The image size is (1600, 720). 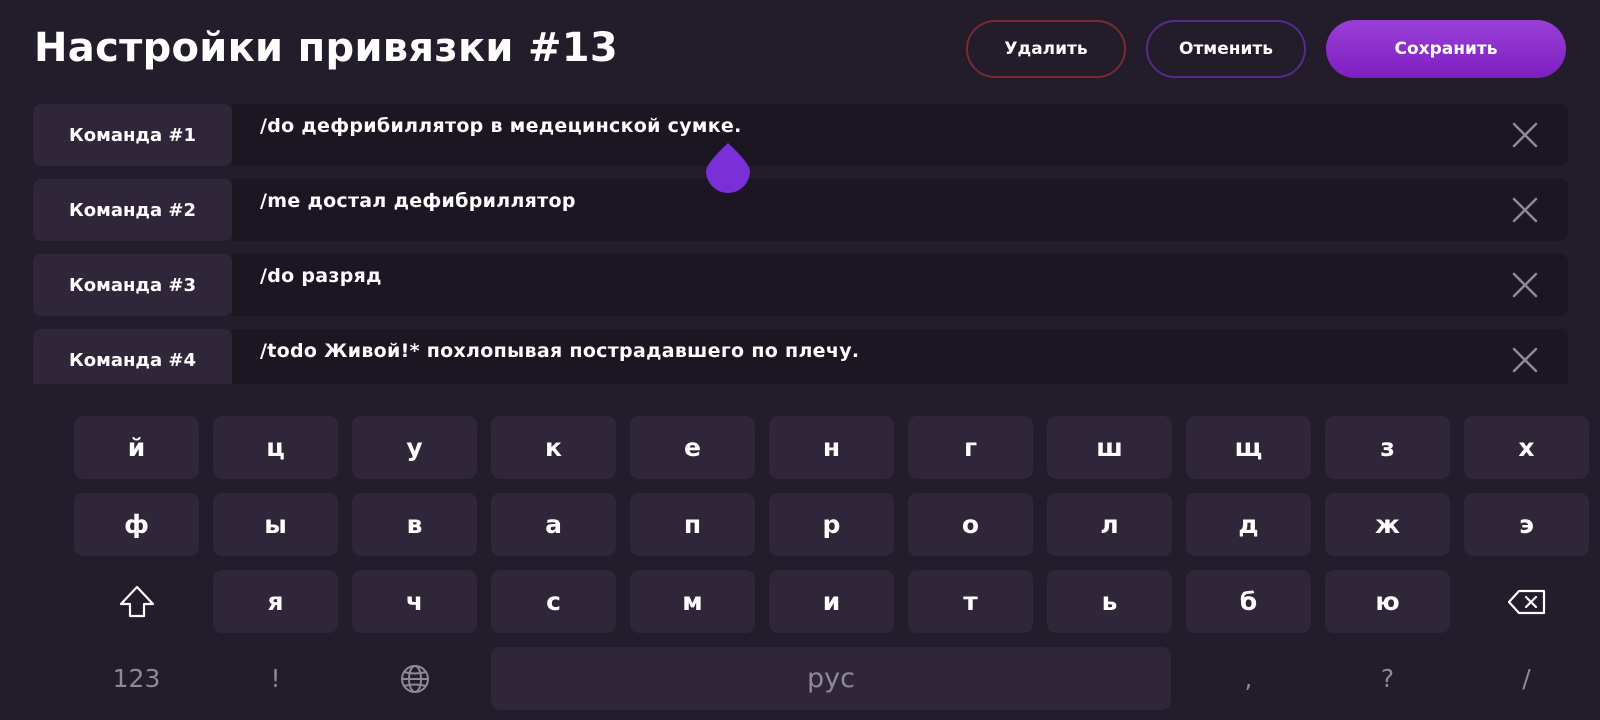 What do you see at coordinates (970, 601) in the screenshot?
I see `key: т` at bounding box center [970, 601].